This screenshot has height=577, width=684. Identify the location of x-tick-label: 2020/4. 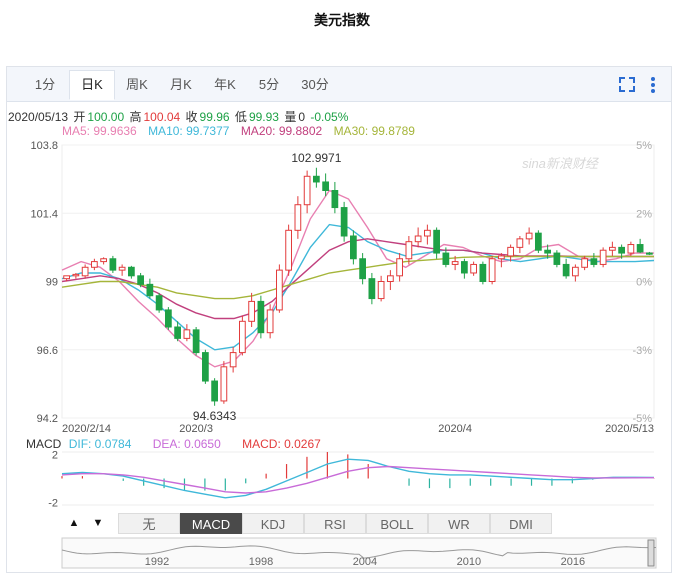
(455, 429).